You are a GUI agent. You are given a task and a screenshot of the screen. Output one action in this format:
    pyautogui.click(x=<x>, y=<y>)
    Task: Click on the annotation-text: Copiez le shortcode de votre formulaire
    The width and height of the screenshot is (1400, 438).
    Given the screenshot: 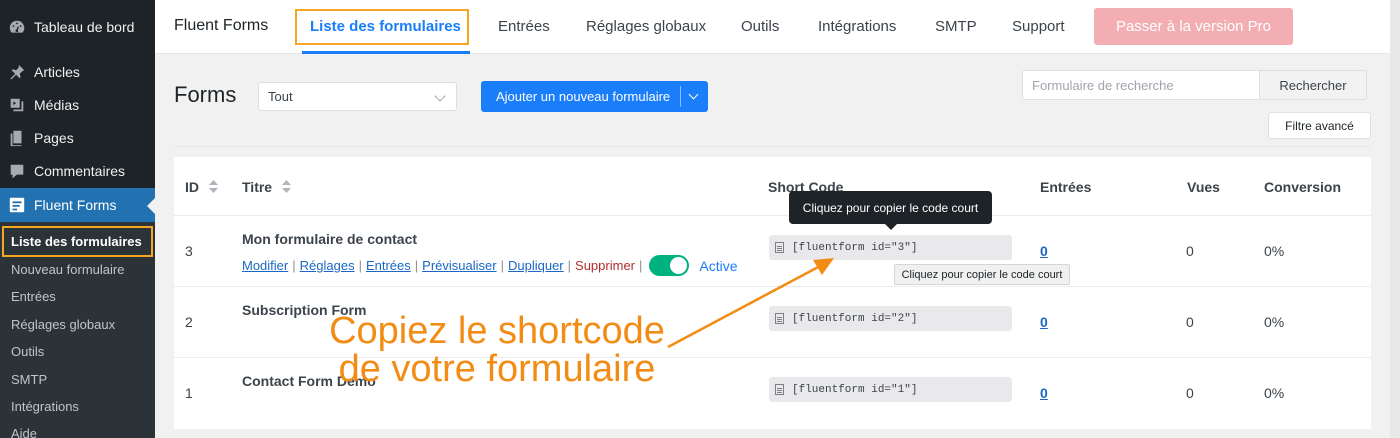 What is the action you would take?
    pyautogui.click(x=497, y=350)
    